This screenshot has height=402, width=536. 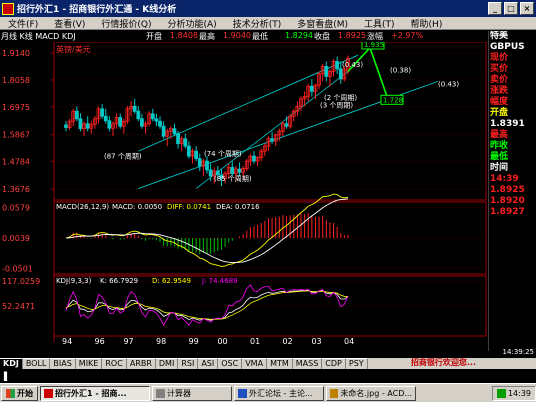 What do you see at coordinates (126, 23) in the screenshot?
I see `menu-quotes: 行情报价(Q)` at bounding box center [126, 23].